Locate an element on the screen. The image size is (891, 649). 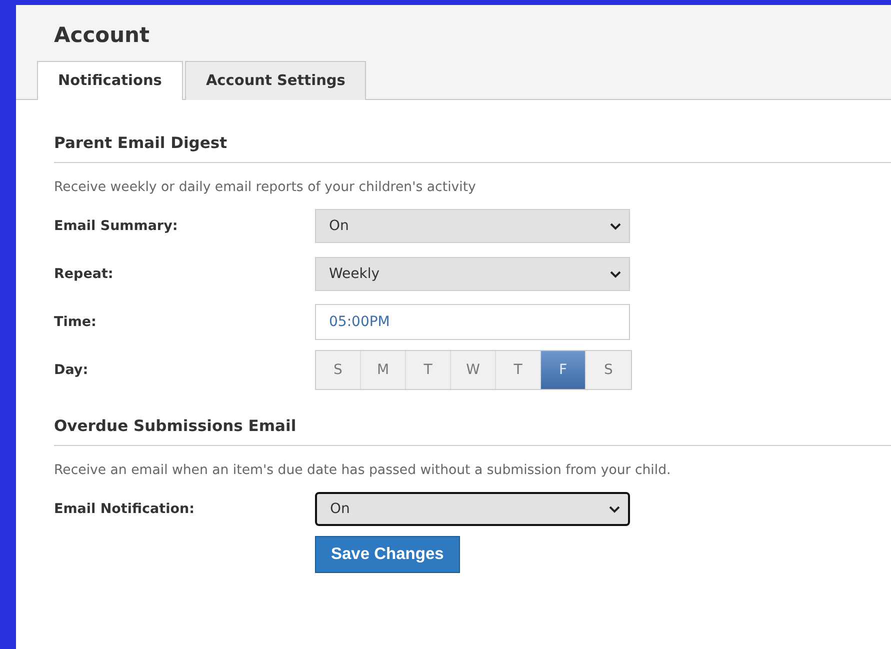
field-label: Email Notification: is located at coordinates (125, 509).